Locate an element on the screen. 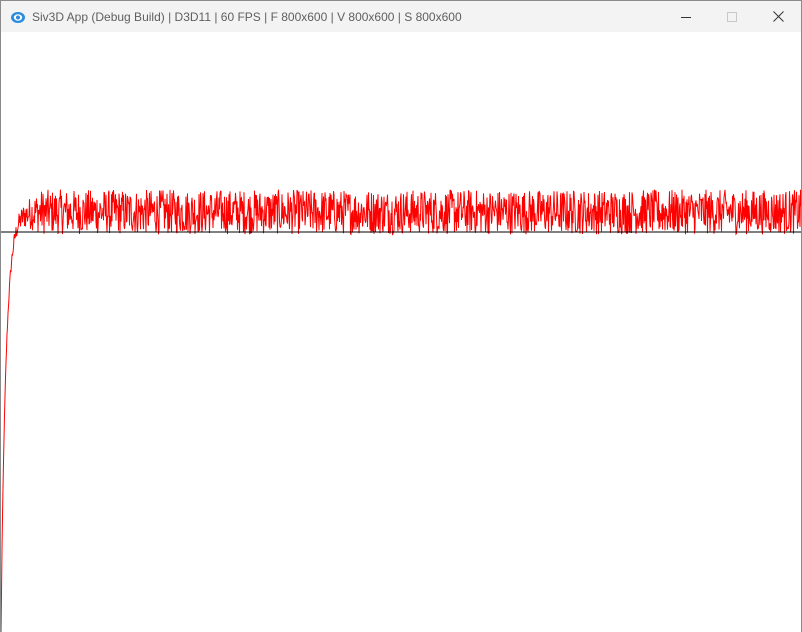 The width and height of the screenshot is (802, 632). minimize-icon is located at coordinates (686, 17).